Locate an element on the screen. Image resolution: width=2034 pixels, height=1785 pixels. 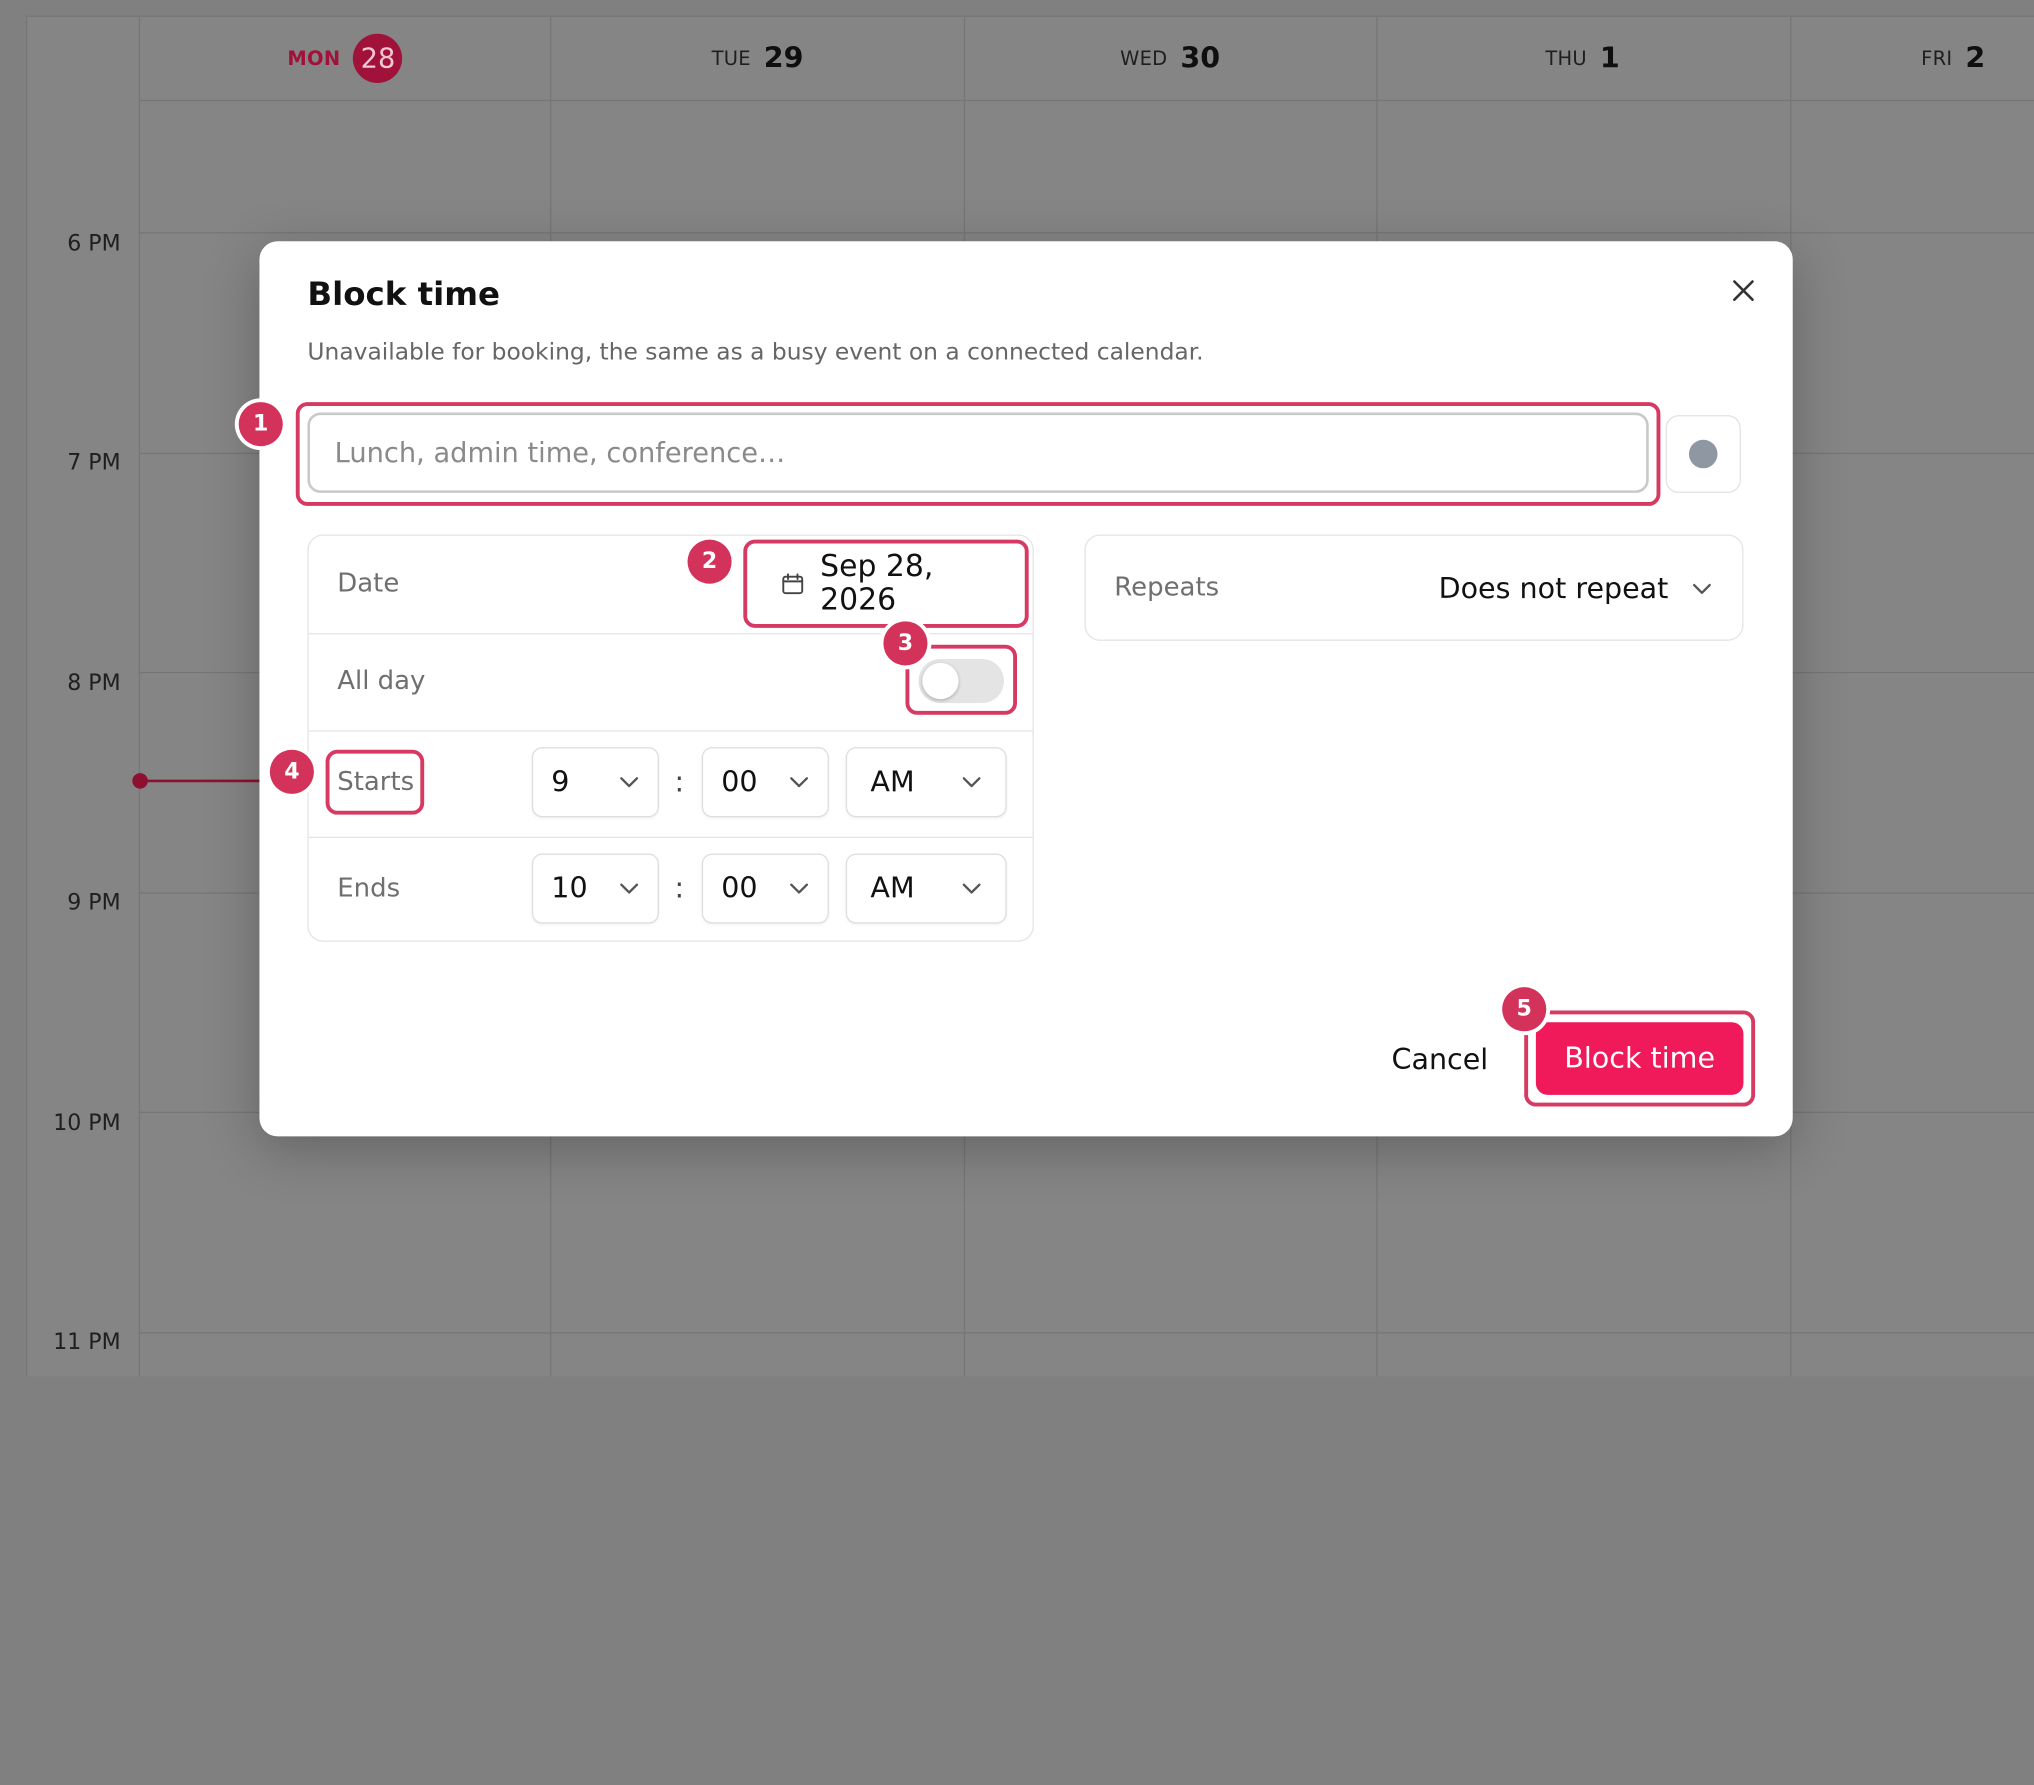
end-hour-value: 10 is located at coordinates (569, 888).